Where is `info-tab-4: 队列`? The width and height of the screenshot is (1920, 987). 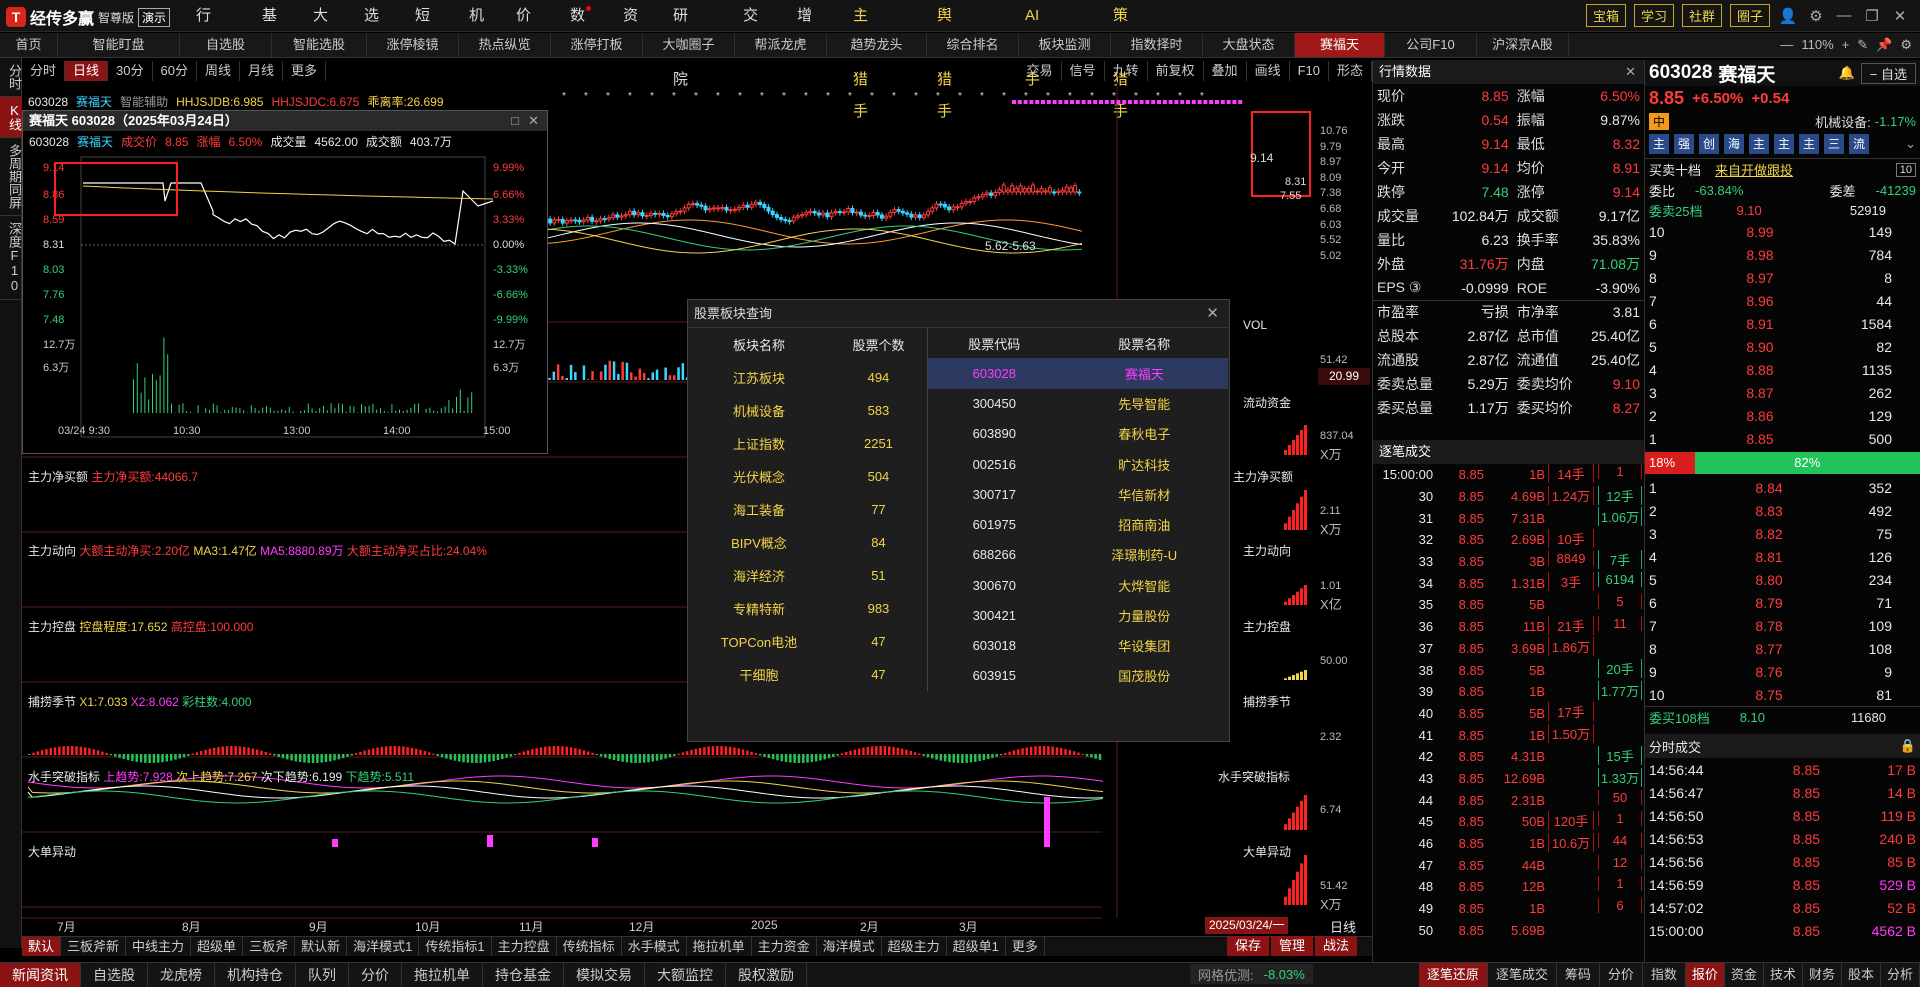 info-tab-4: 队列 is located at coordinates (322, 975).